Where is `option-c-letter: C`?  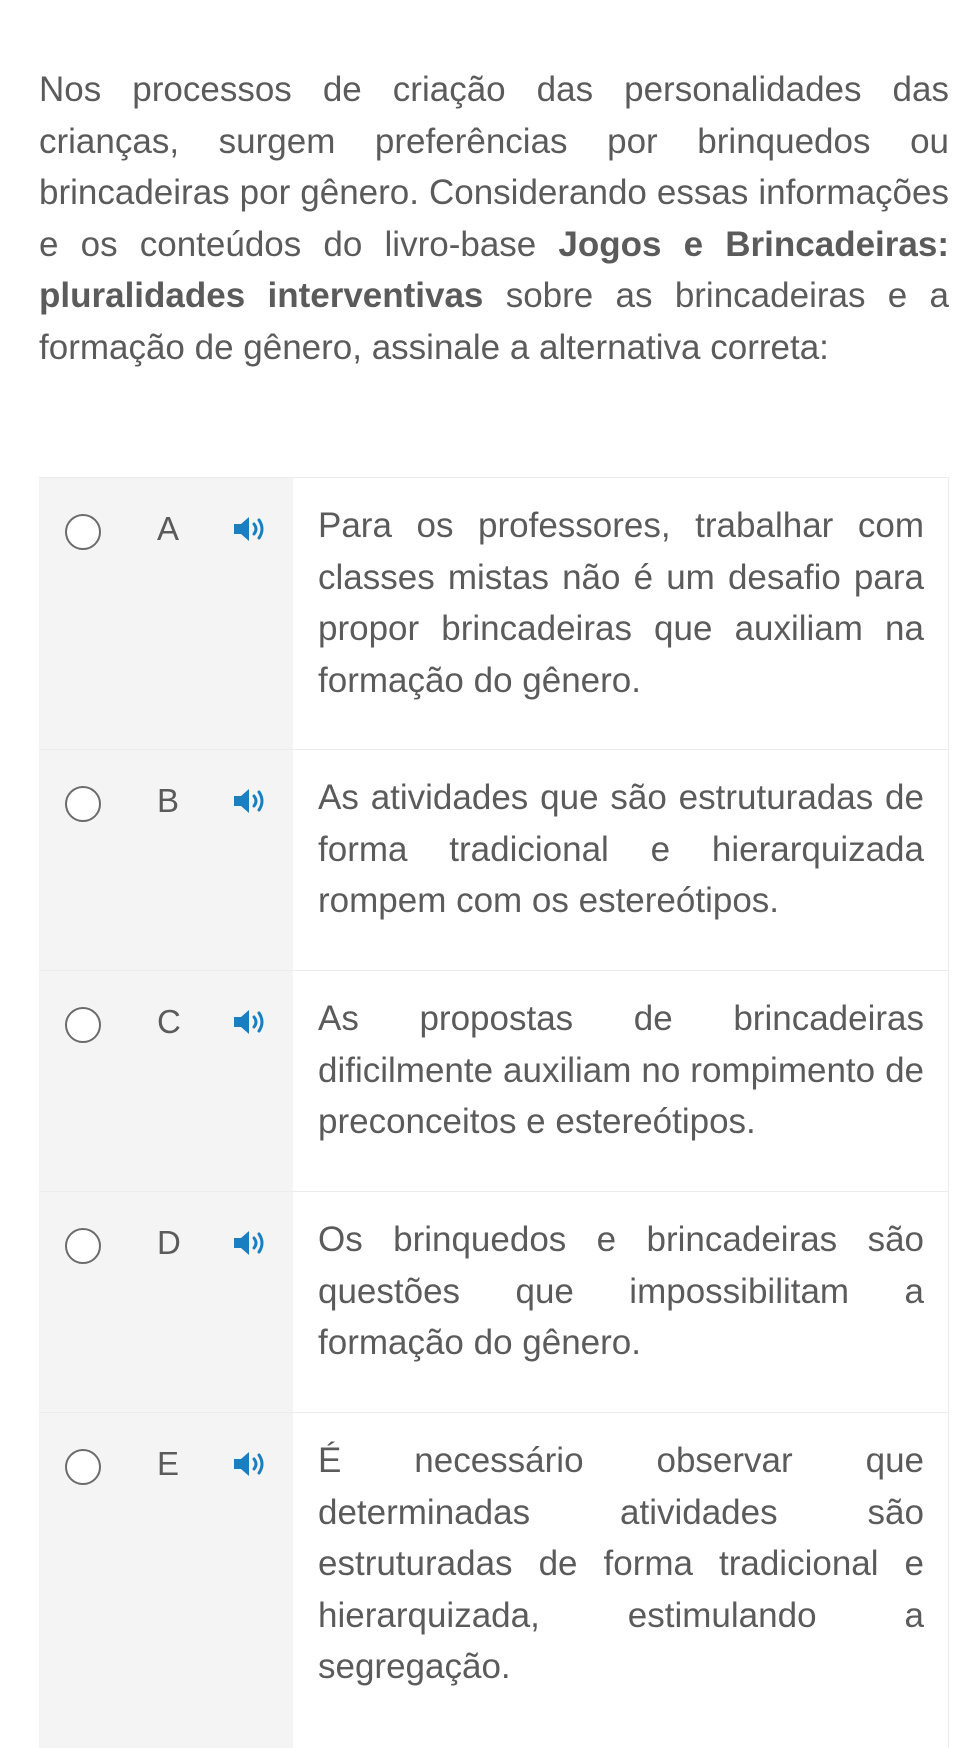 option-c-letter: C is located at coordinates (169, 1021).